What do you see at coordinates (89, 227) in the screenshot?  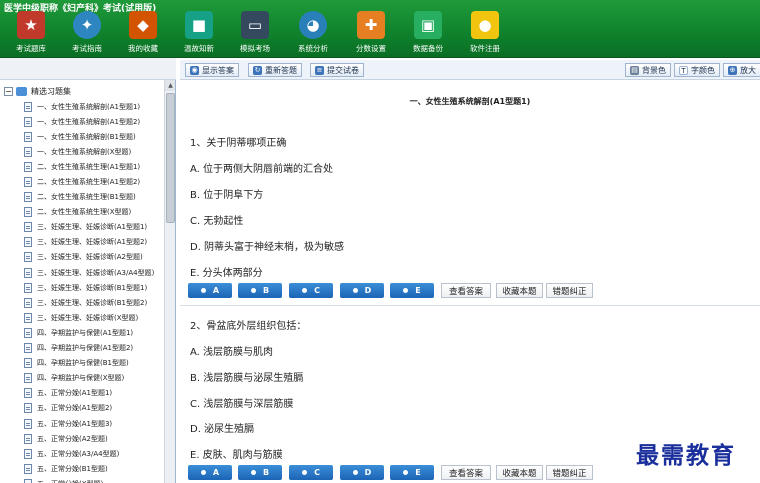 I see `tree-item: 三、妊娠生理、妊娠诊断(A1型题1)` at bounding box center [89, 227].